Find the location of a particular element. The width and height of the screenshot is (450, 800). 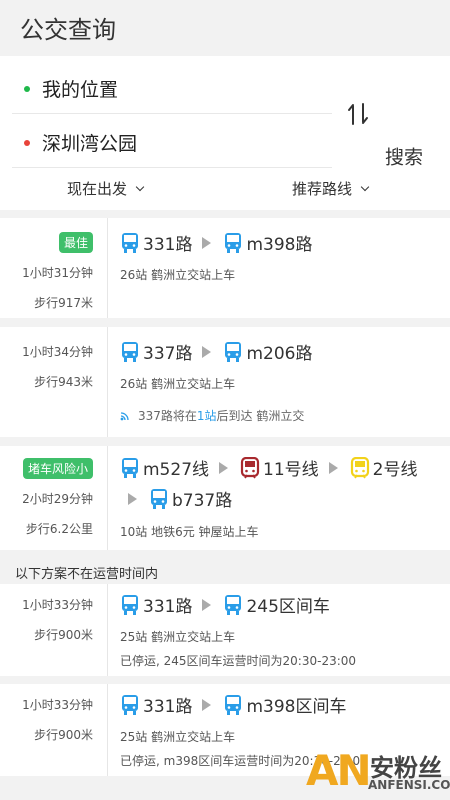

realtime-signal-icon is located at coordinates (124, 415).